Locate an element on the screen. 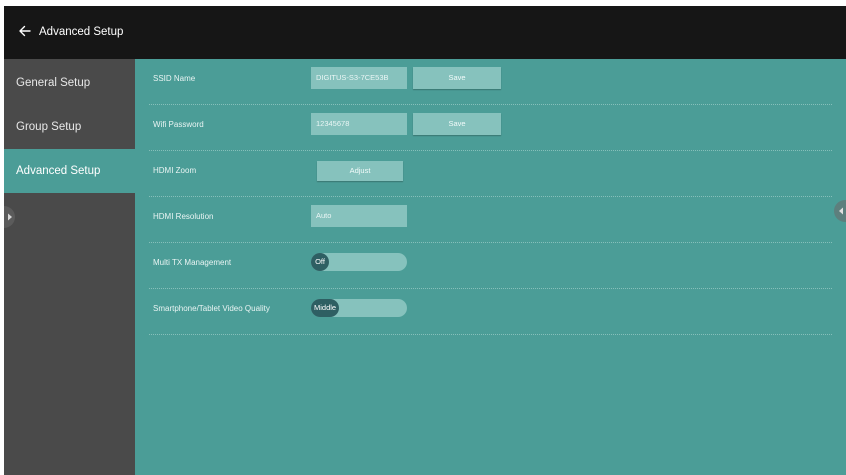 The height and width of the screenshot is (475, 846). sidebar: General Setup Group Setup Advanced Setup is located at coordinates (69, 267).